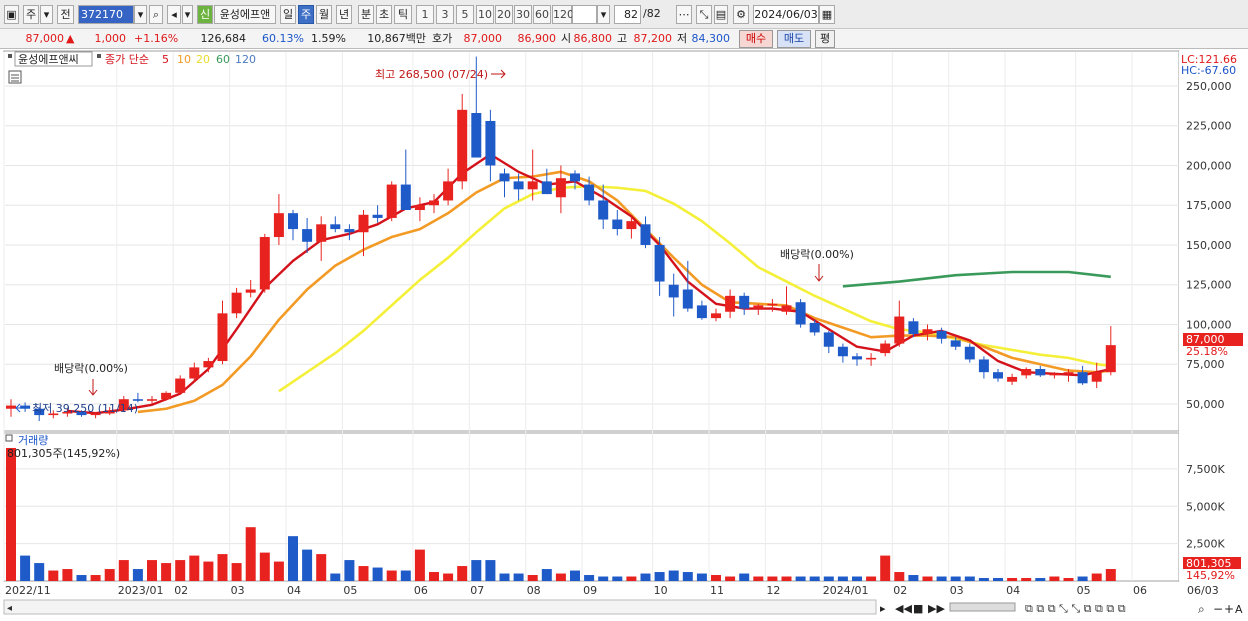  Describe the element at coordinates (918, 608) in the screenshot. I see `stop-icon: ■` at that location.